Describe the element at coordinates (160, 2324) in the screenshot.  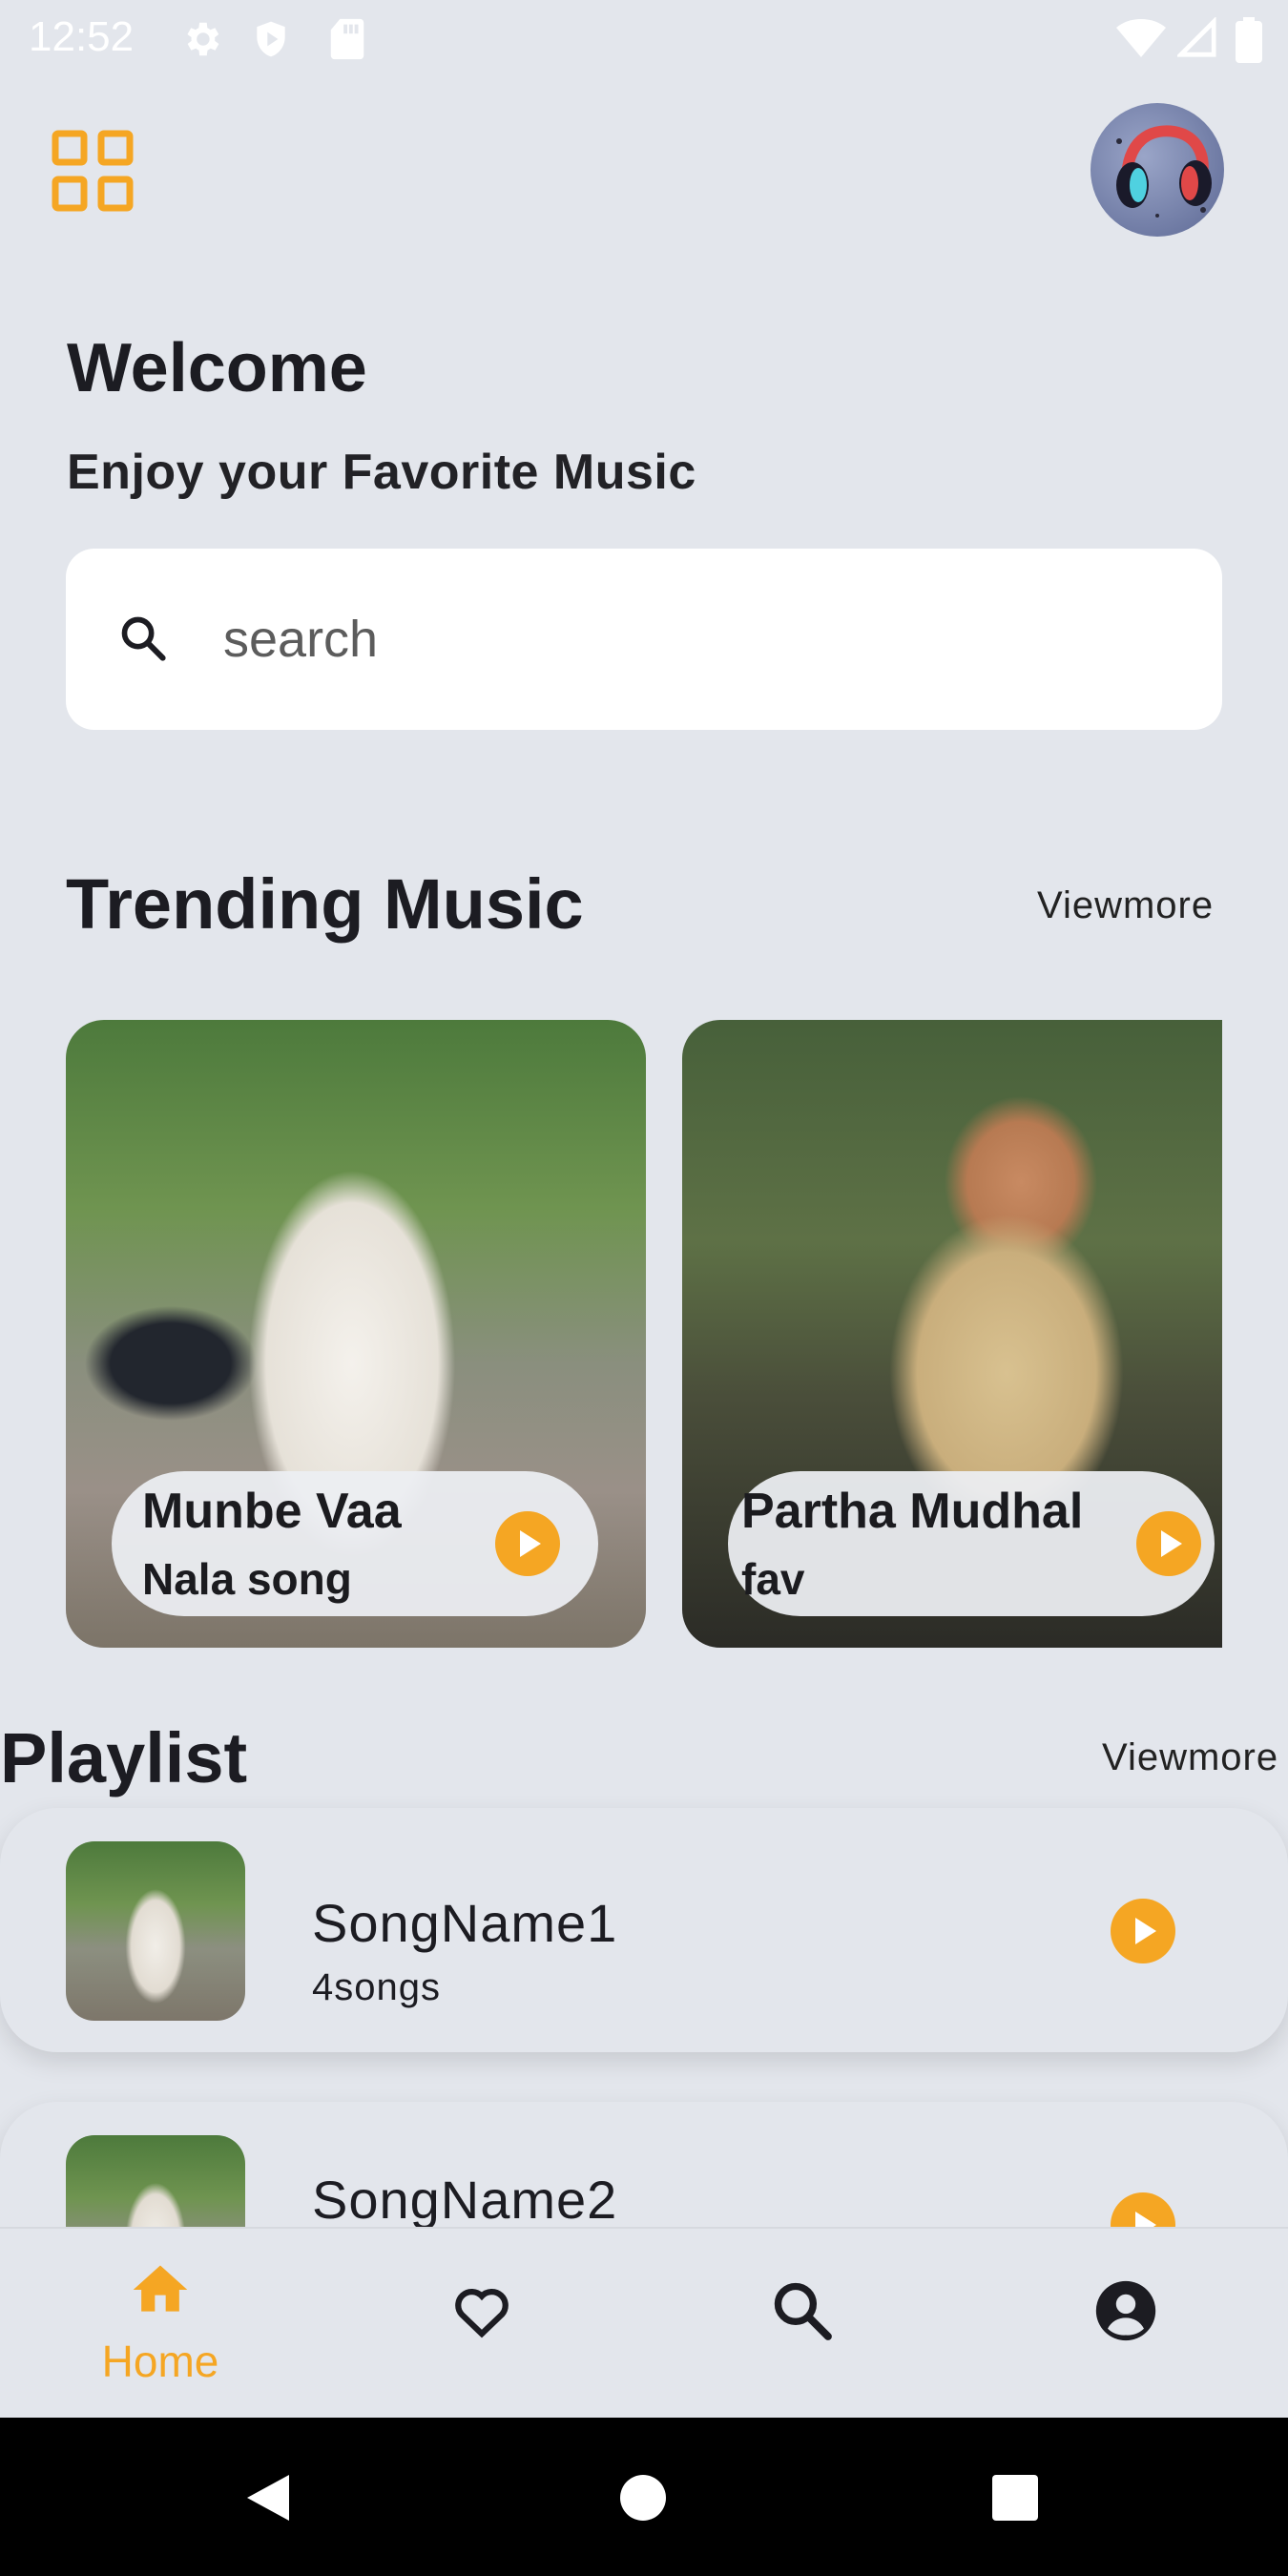
I see `nav-home: Home` at that location.